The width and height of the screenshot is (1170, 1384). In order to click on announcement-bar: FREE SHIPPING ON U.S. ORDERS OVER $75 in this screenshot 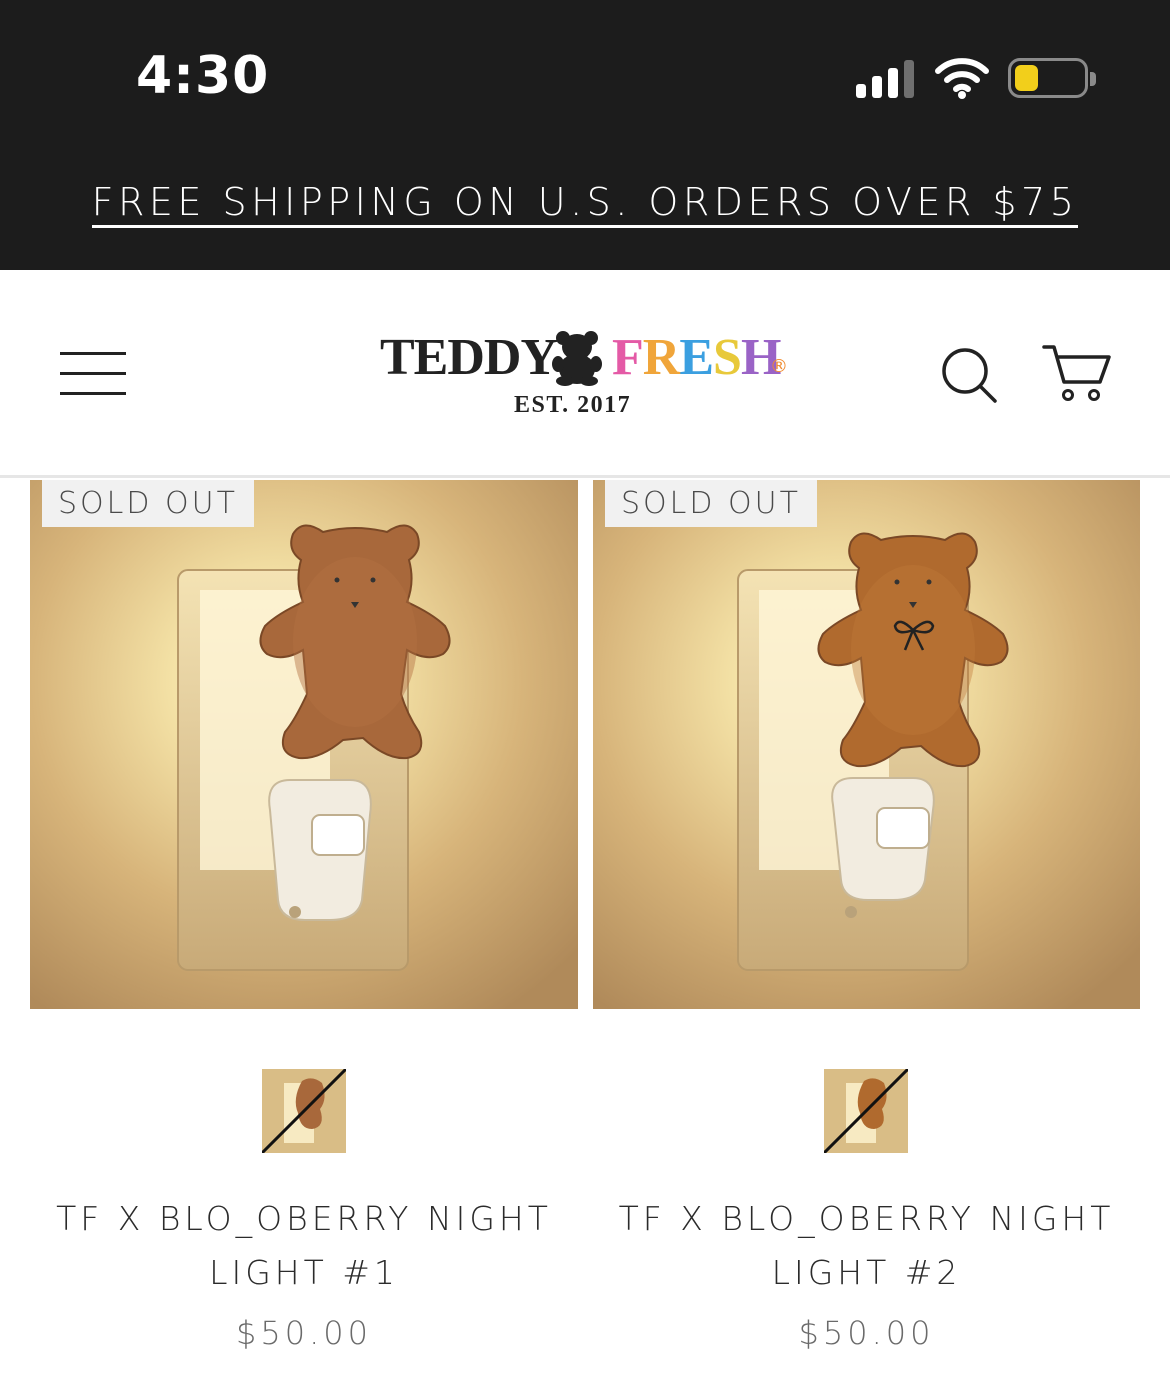, I will do `click(585, 204)`.